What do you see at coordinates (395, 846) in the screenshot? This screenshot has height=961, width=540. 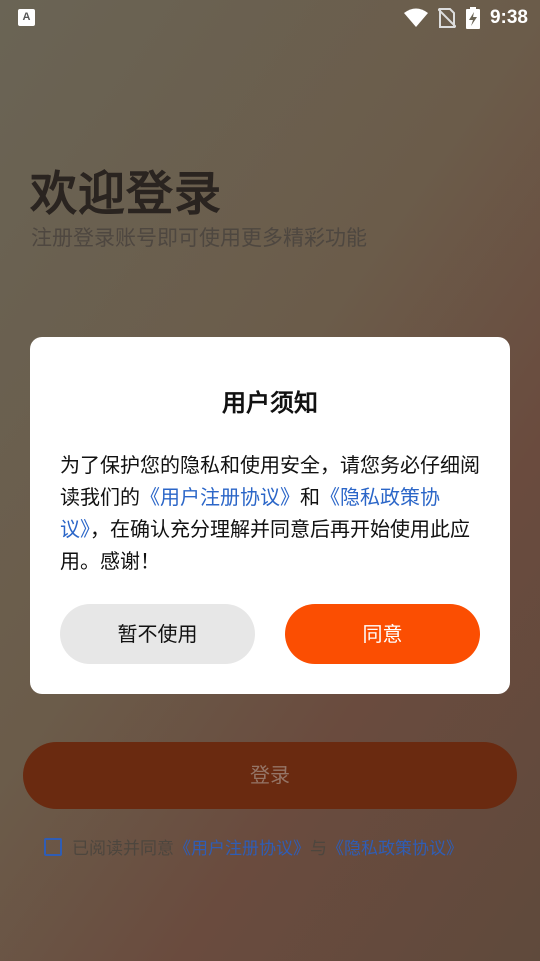 I see `privacy-agreement-link: 《隐私政策协议》` at bounding box center [395, 846].